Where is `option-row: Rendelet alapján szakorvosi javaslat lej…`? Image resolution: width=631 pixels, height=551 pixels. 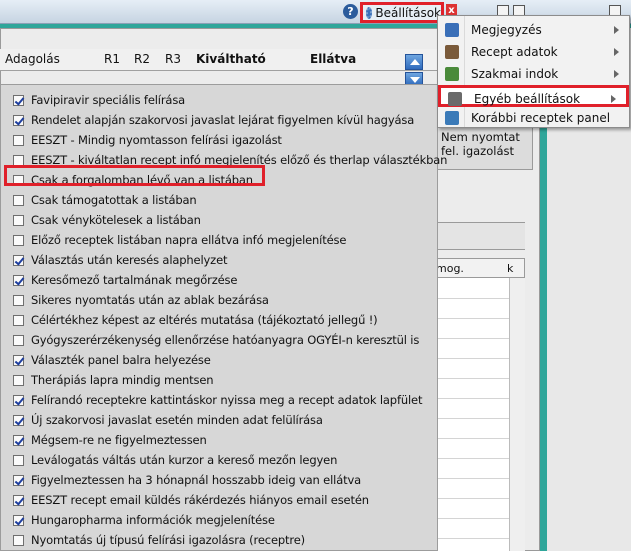 option-row: Rendelet alapján szakorvosi javaslat lej… is located at coordinates (213, 120).